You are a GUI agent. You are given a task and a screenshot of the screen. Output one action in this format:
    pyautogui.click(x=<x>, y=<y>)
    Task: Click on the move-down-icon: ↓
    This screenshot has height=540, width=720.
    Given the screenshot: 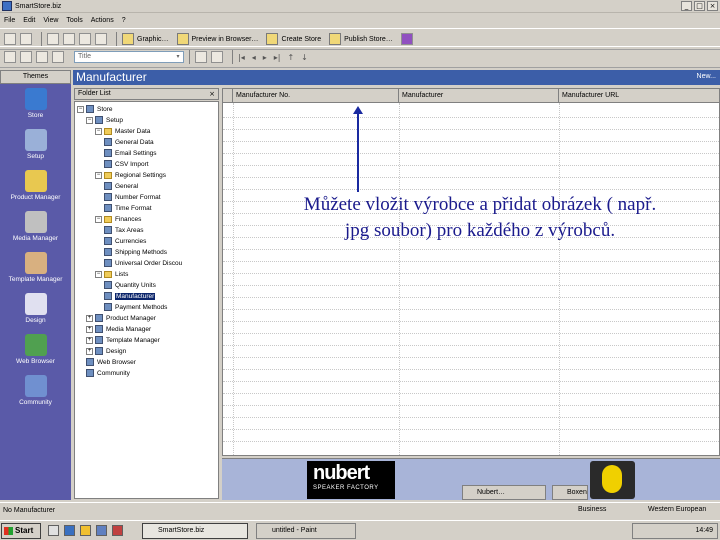 What is the action you would take?
    pyautogui.click(x=304, y=57)
    